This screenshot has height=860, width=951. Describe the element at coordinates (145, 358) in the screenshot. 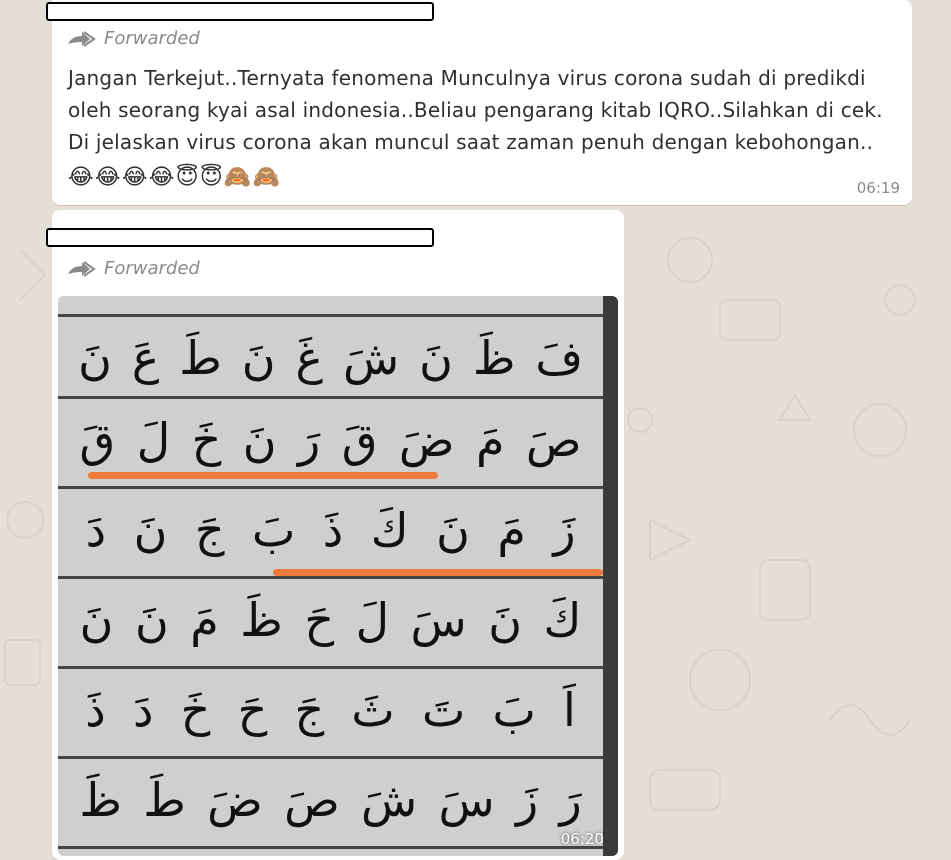

I see `arabic-letter: عَ` at that location.